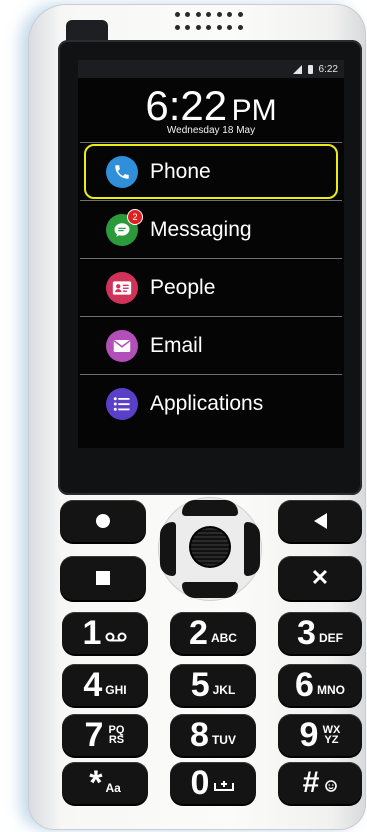 The image size is (367, 832). What do you see at coordinates (252, 549) in the screenshot?
I see `dpad-right-button` at bounding box center [252, 549].